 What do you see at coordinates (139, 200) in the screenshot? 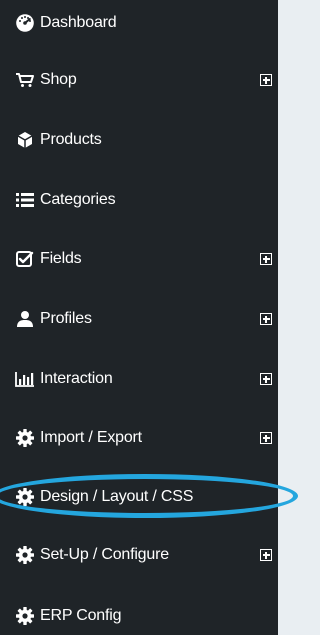
I see `sidebar-item-categories: Categories` at bounding box center [139, 200].